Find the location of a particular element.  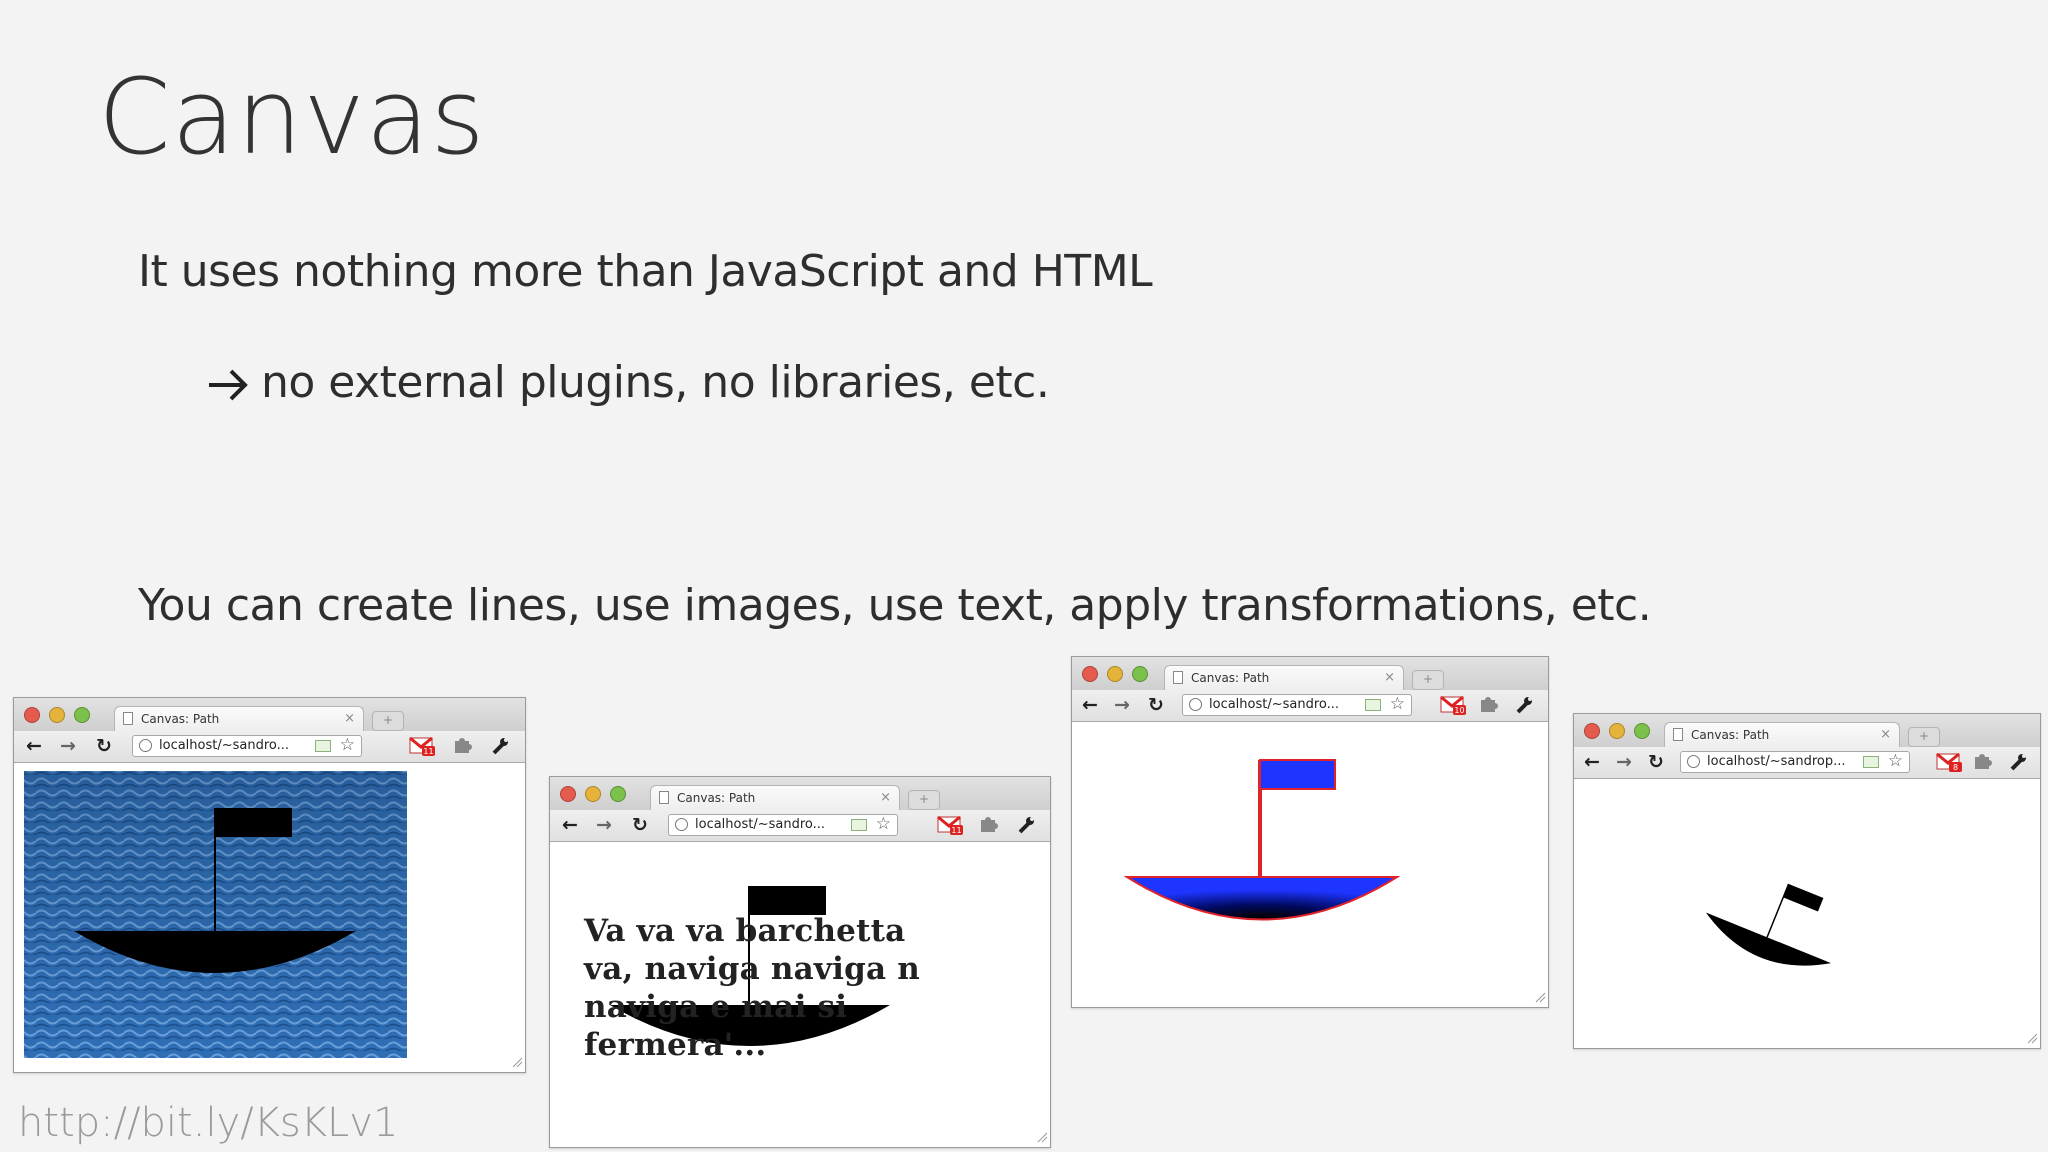

gmail-badge: 8 is located at coordinates (1955, 767).